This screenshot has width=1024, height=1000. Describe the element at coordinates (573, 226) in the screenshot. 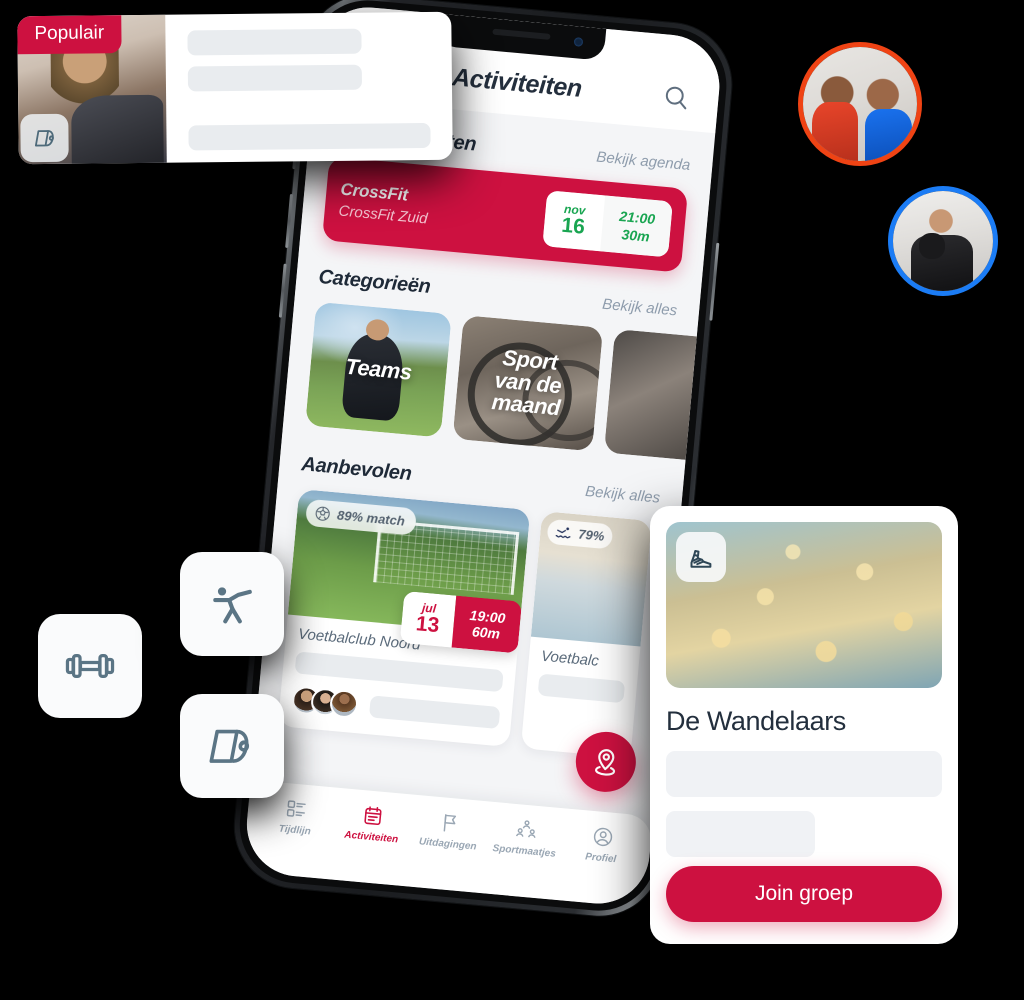

I see `activity-day: 16` at that location.